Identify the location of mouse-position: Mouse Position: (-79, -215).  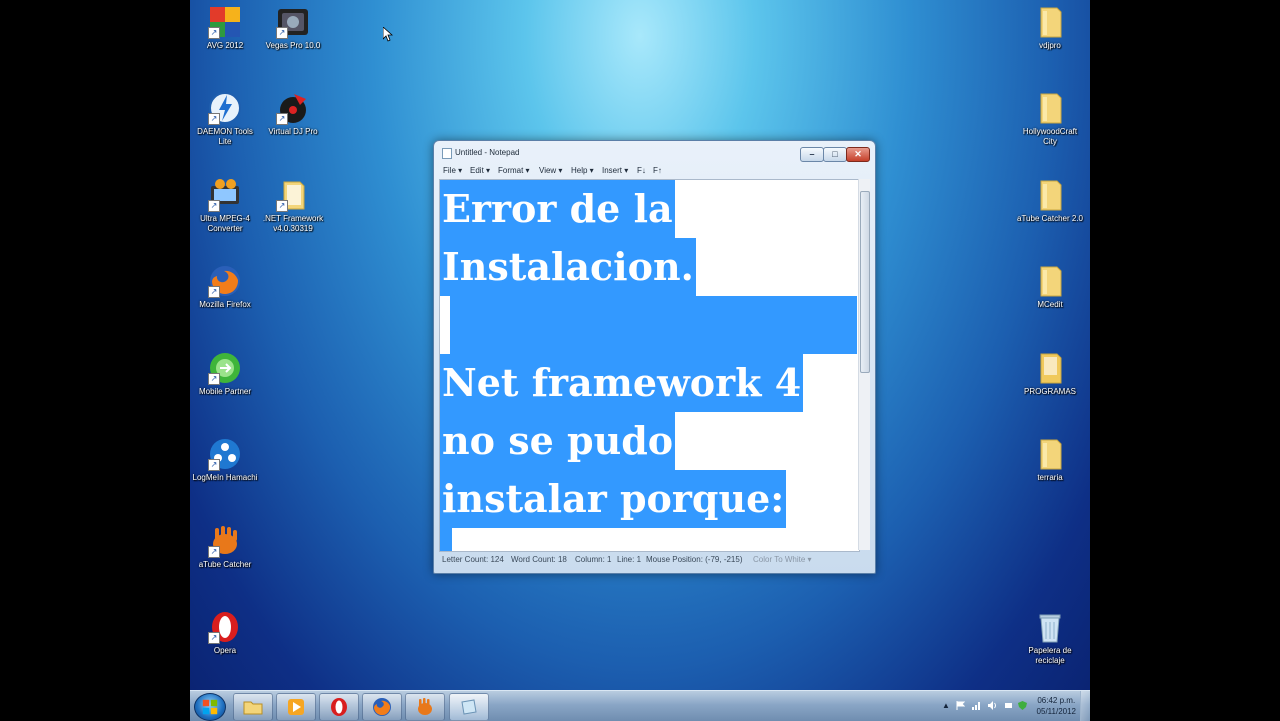
(694, 559).